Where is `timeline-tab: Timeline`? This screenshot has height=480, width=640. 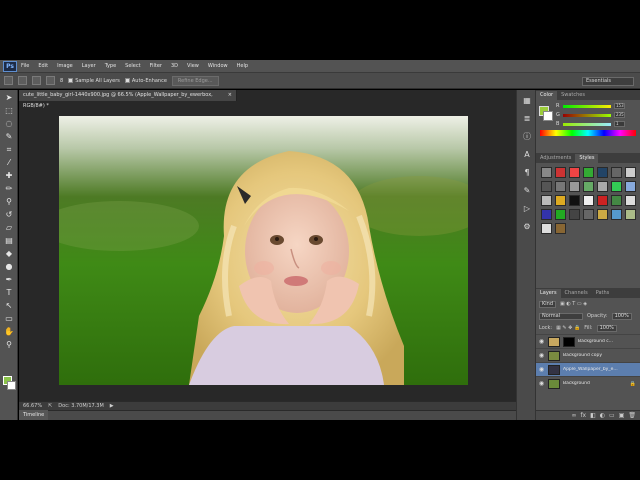
timeline-tab: Timeline is located at coordinates (34, 415).